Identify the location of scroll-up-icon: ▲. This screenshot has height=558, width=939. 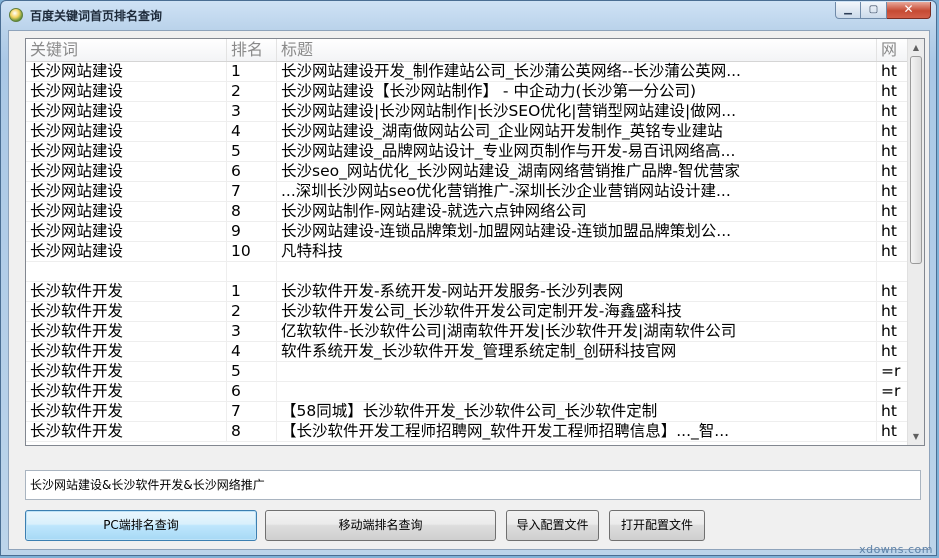
(916, 47).